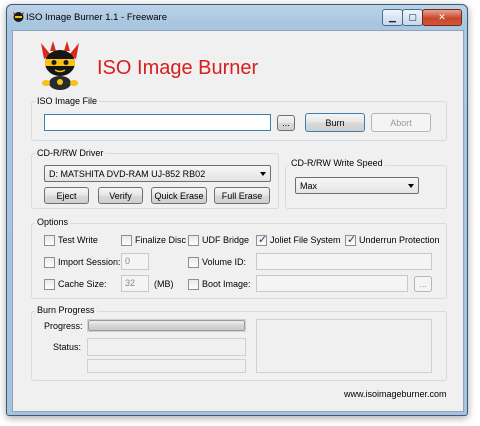  Describe the element at coordinates (179, 195) in the screenshot. I see `quick-erase-button: Quick Erase` at that location.